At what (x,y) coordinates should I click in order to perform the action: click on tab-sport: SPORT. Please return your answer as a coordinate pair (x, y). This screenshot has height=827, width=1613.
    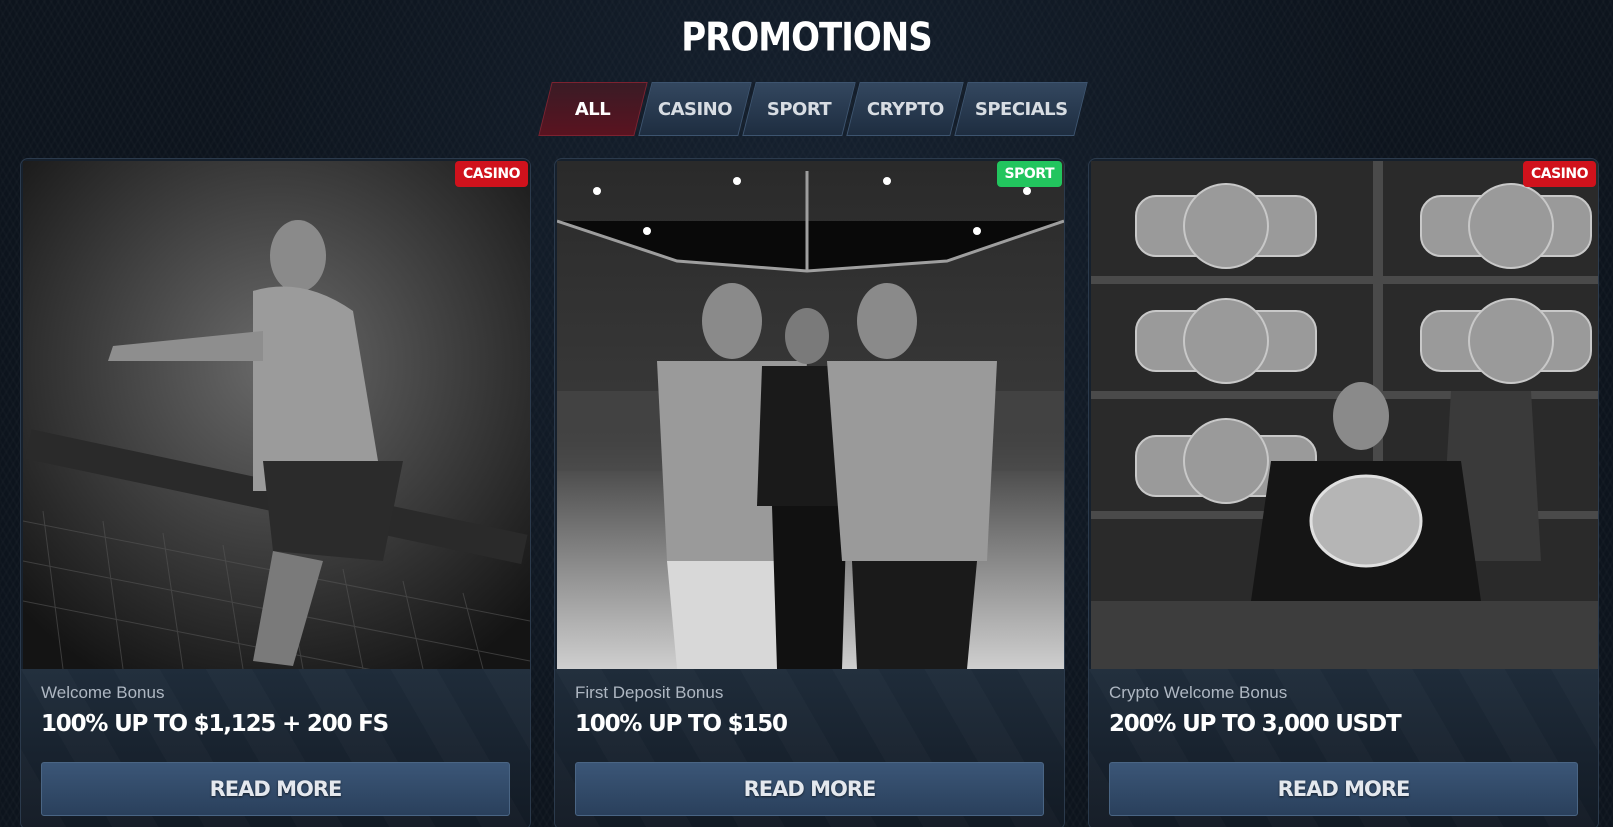
    Looking at the image, I should click on (799, 109).